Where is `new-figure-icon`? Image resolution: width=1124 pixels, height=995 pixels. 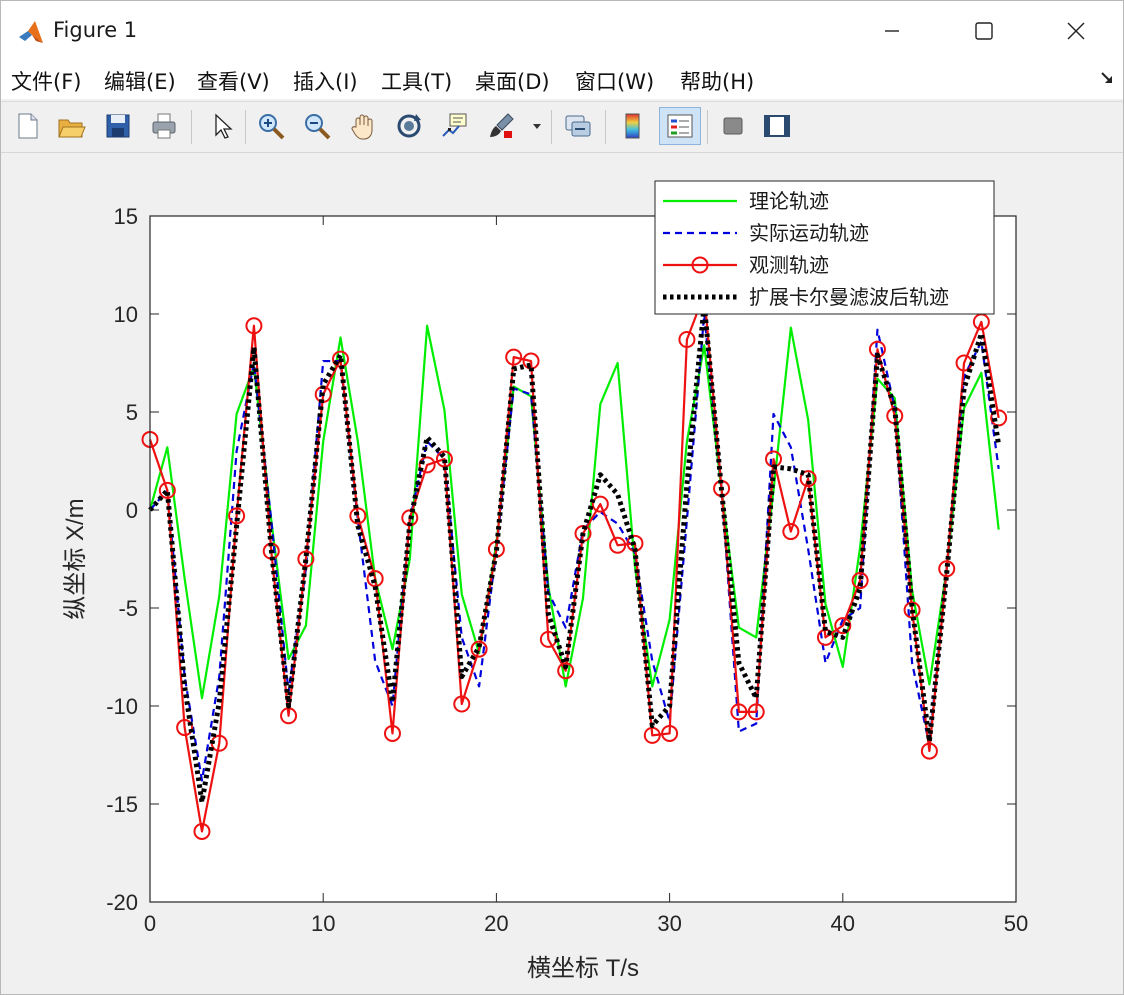
new-figure-icon is located at coordinates (28, 126).